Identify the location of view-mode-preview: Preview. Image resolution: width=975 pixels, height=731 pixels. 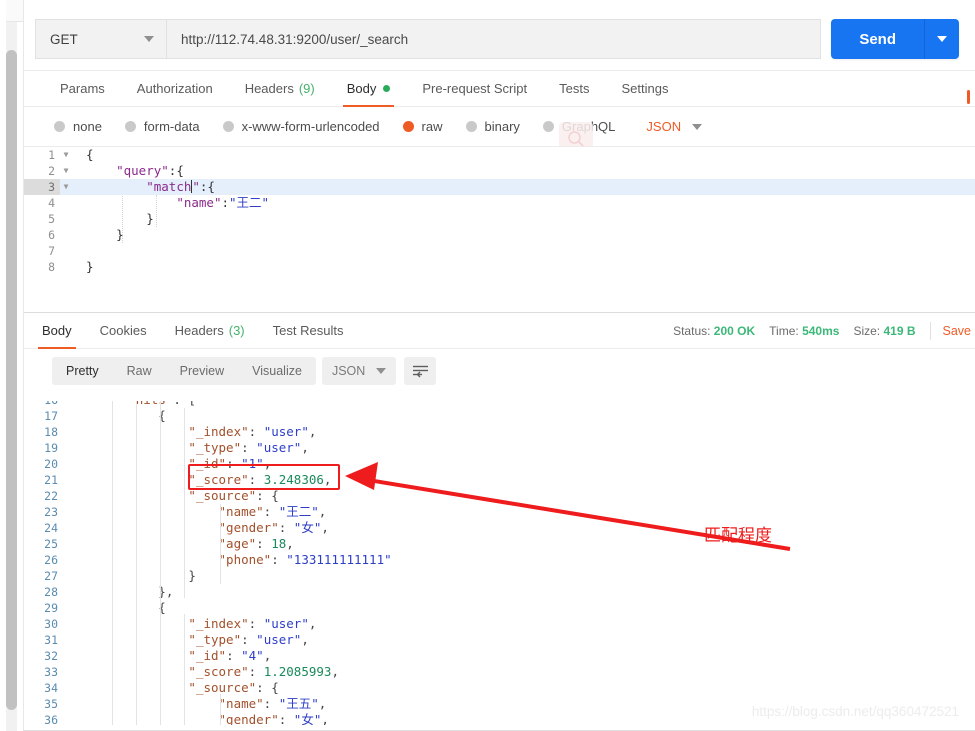
(202, 371).